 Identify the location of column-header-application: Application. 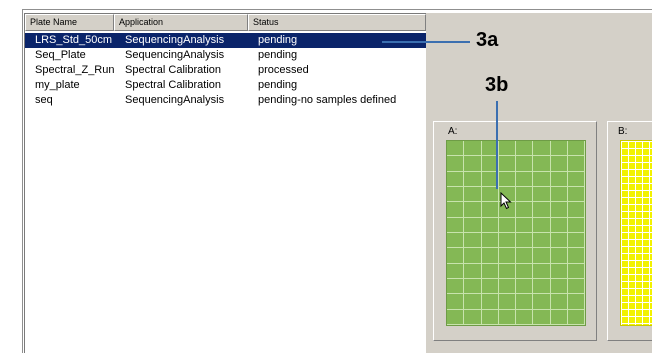
(181, 22).